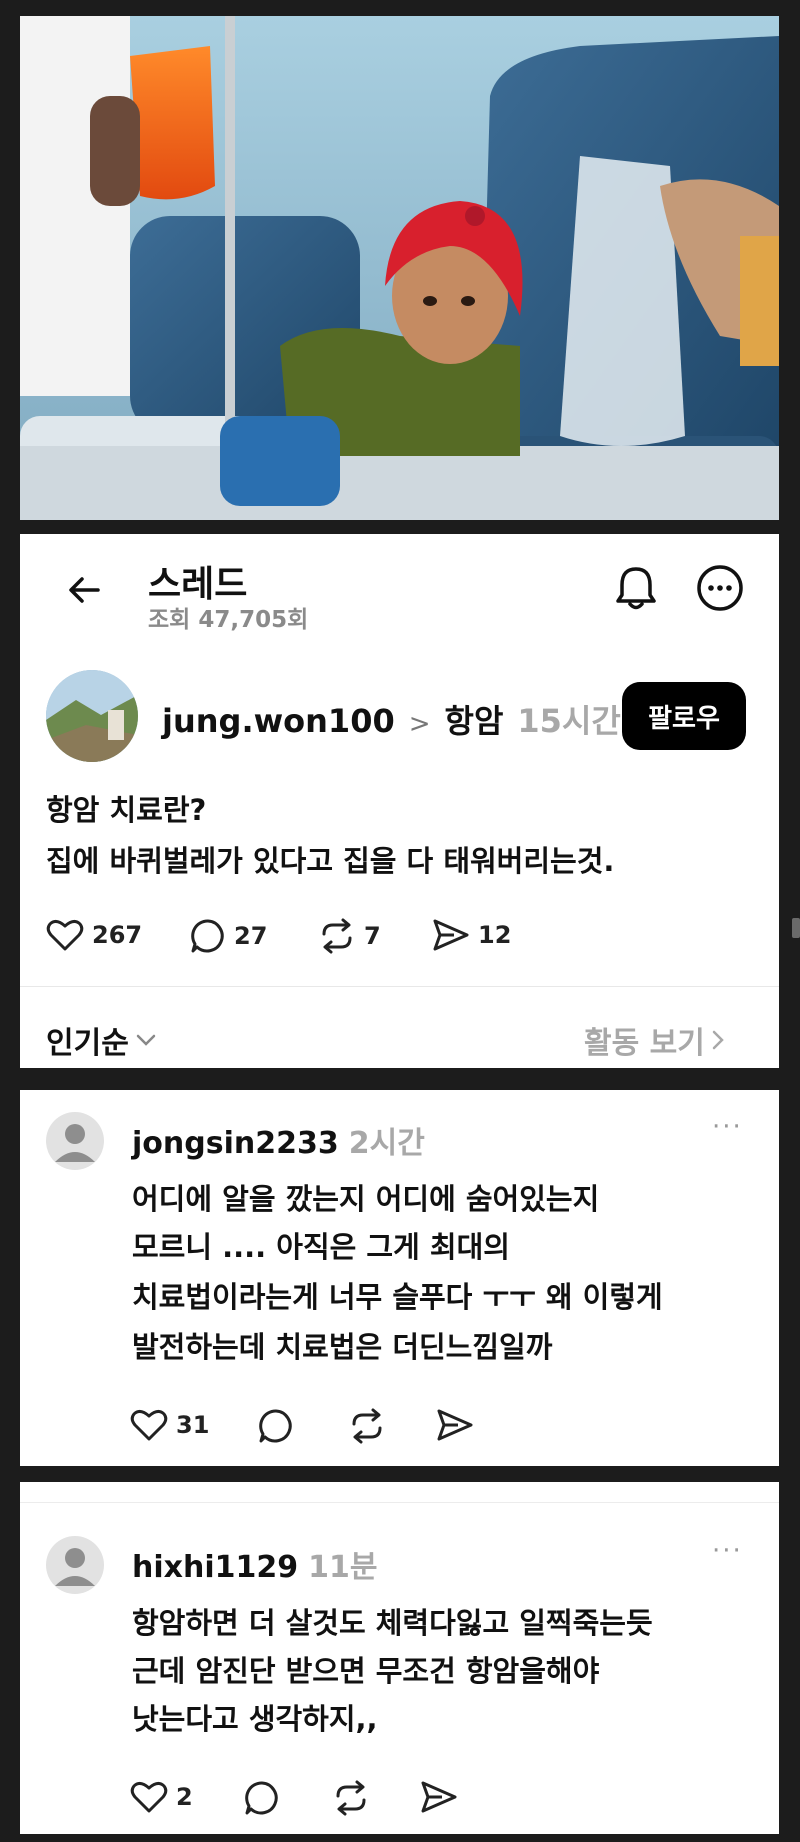  I want to click on back-button, so click(84, 590).